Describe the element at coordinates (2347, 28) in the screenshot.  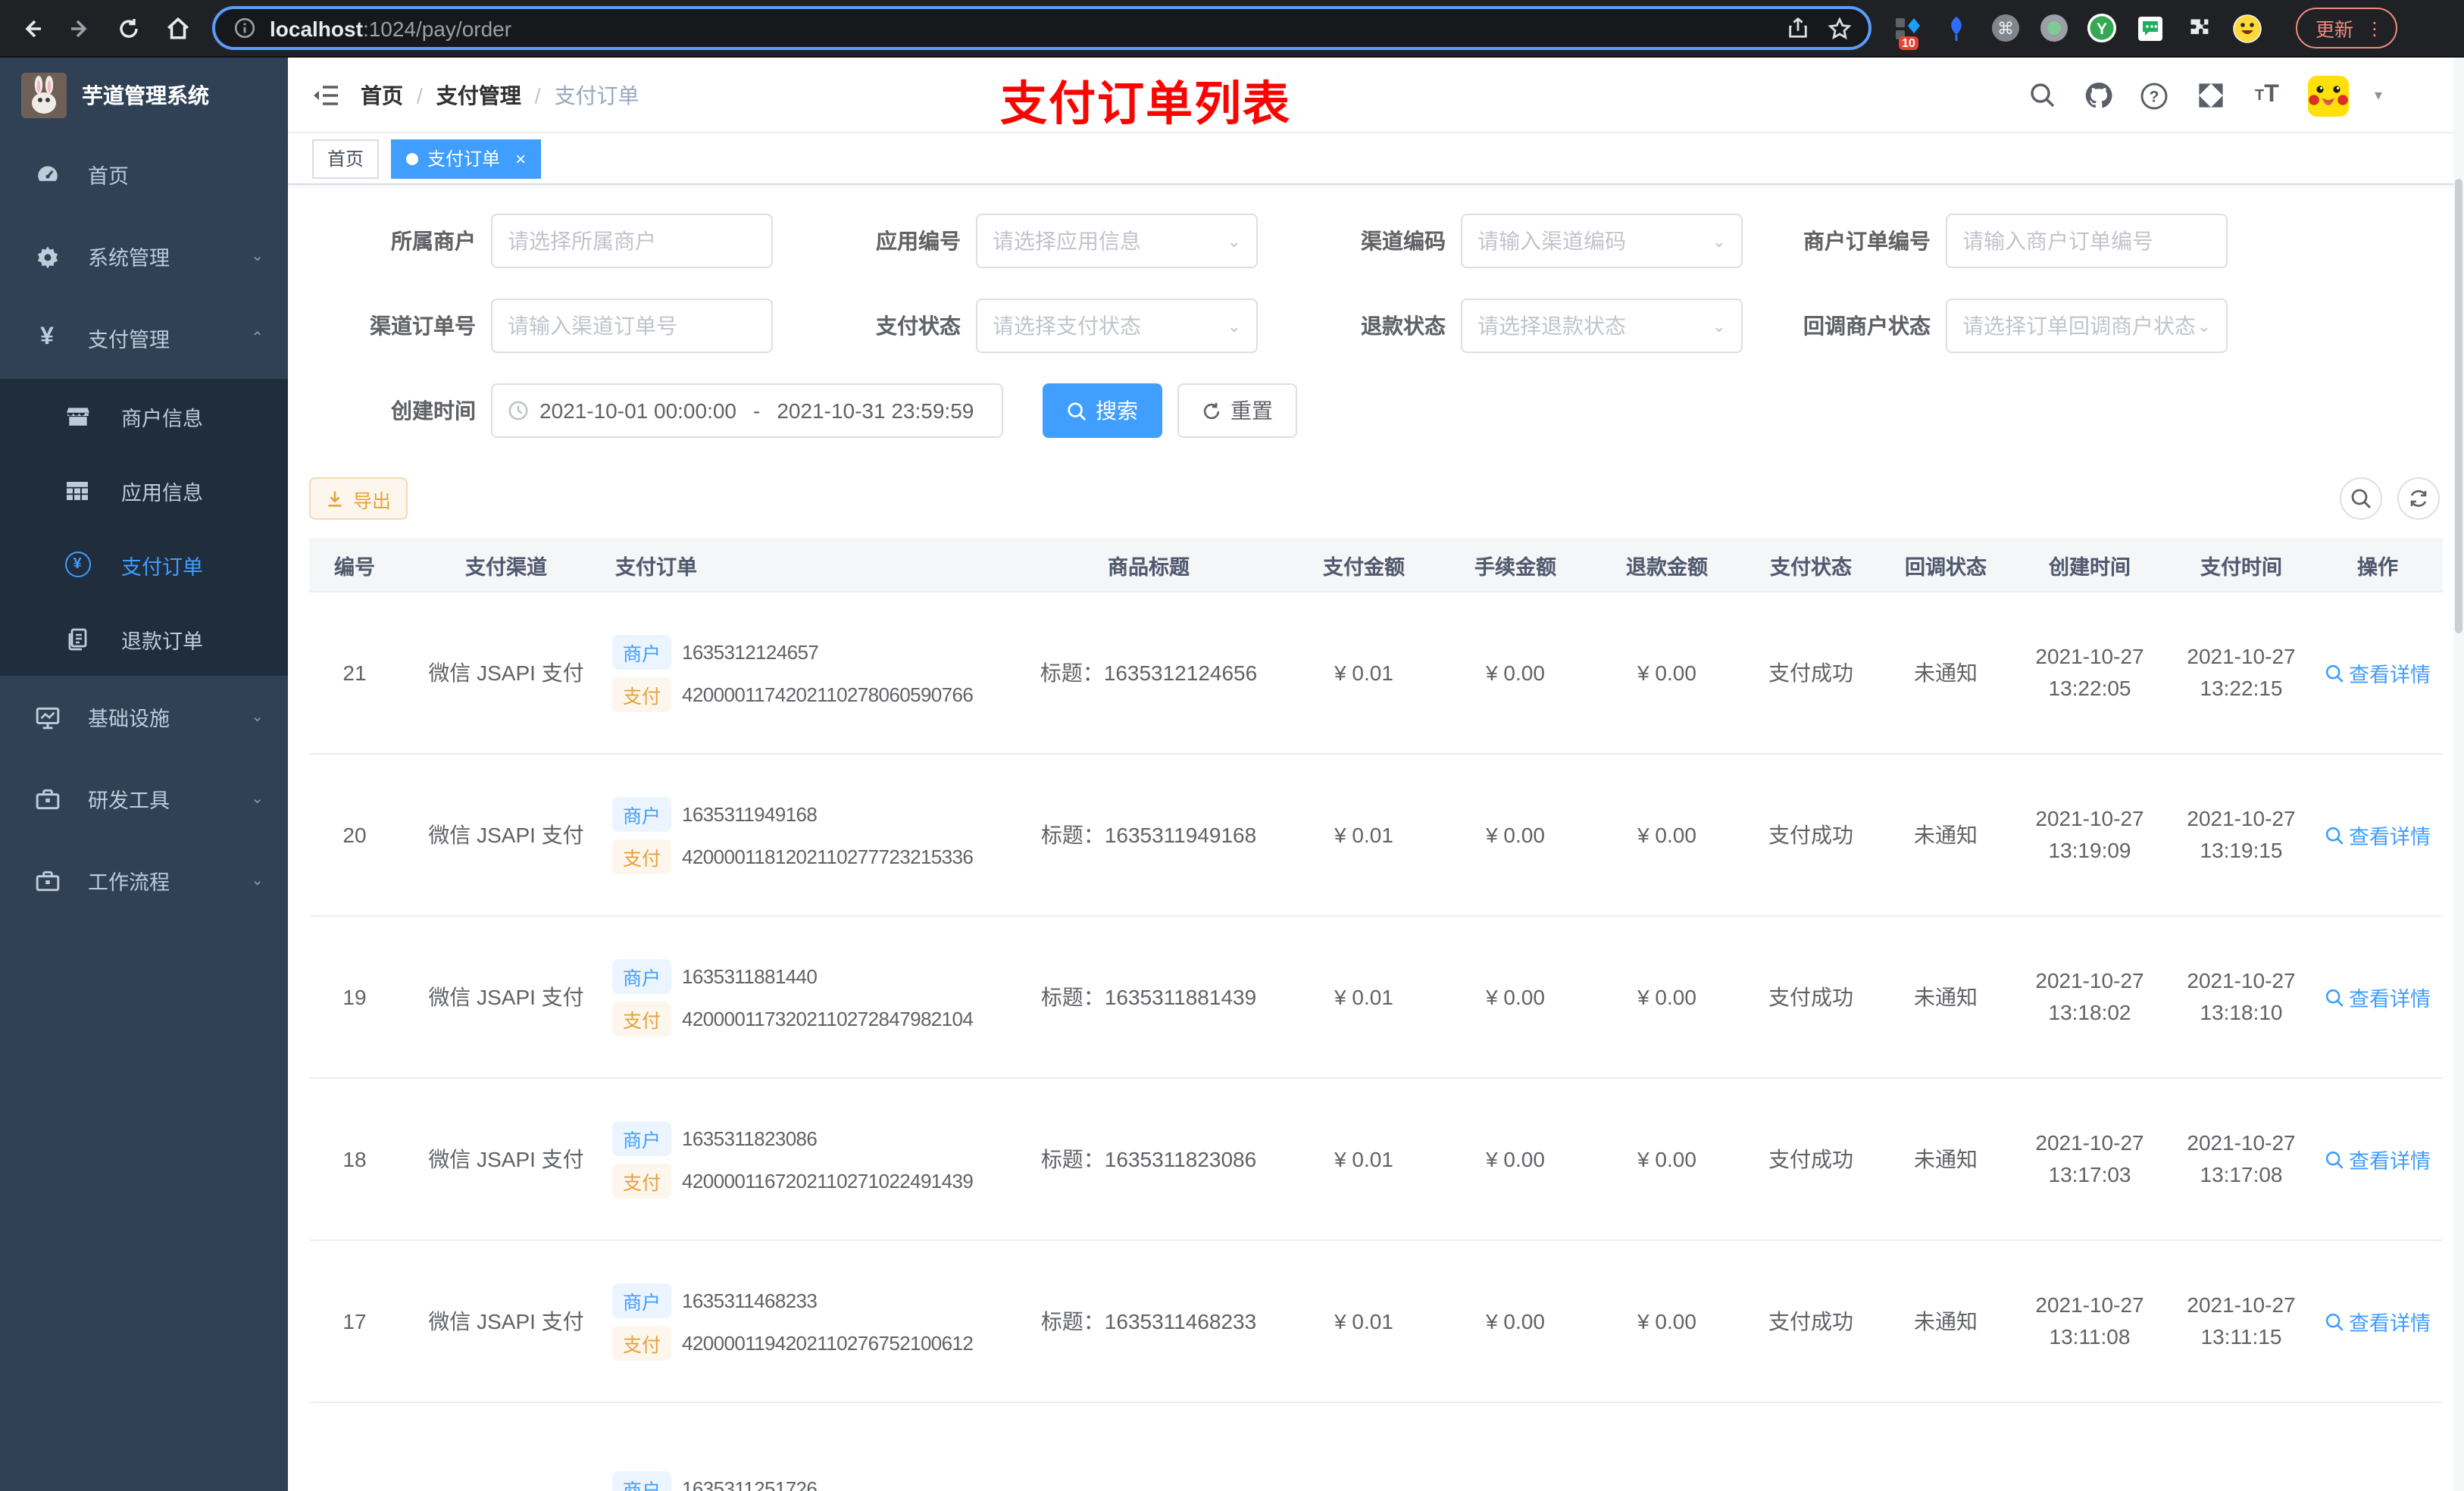
I see `update-button: 更新 ⋮` at that location.